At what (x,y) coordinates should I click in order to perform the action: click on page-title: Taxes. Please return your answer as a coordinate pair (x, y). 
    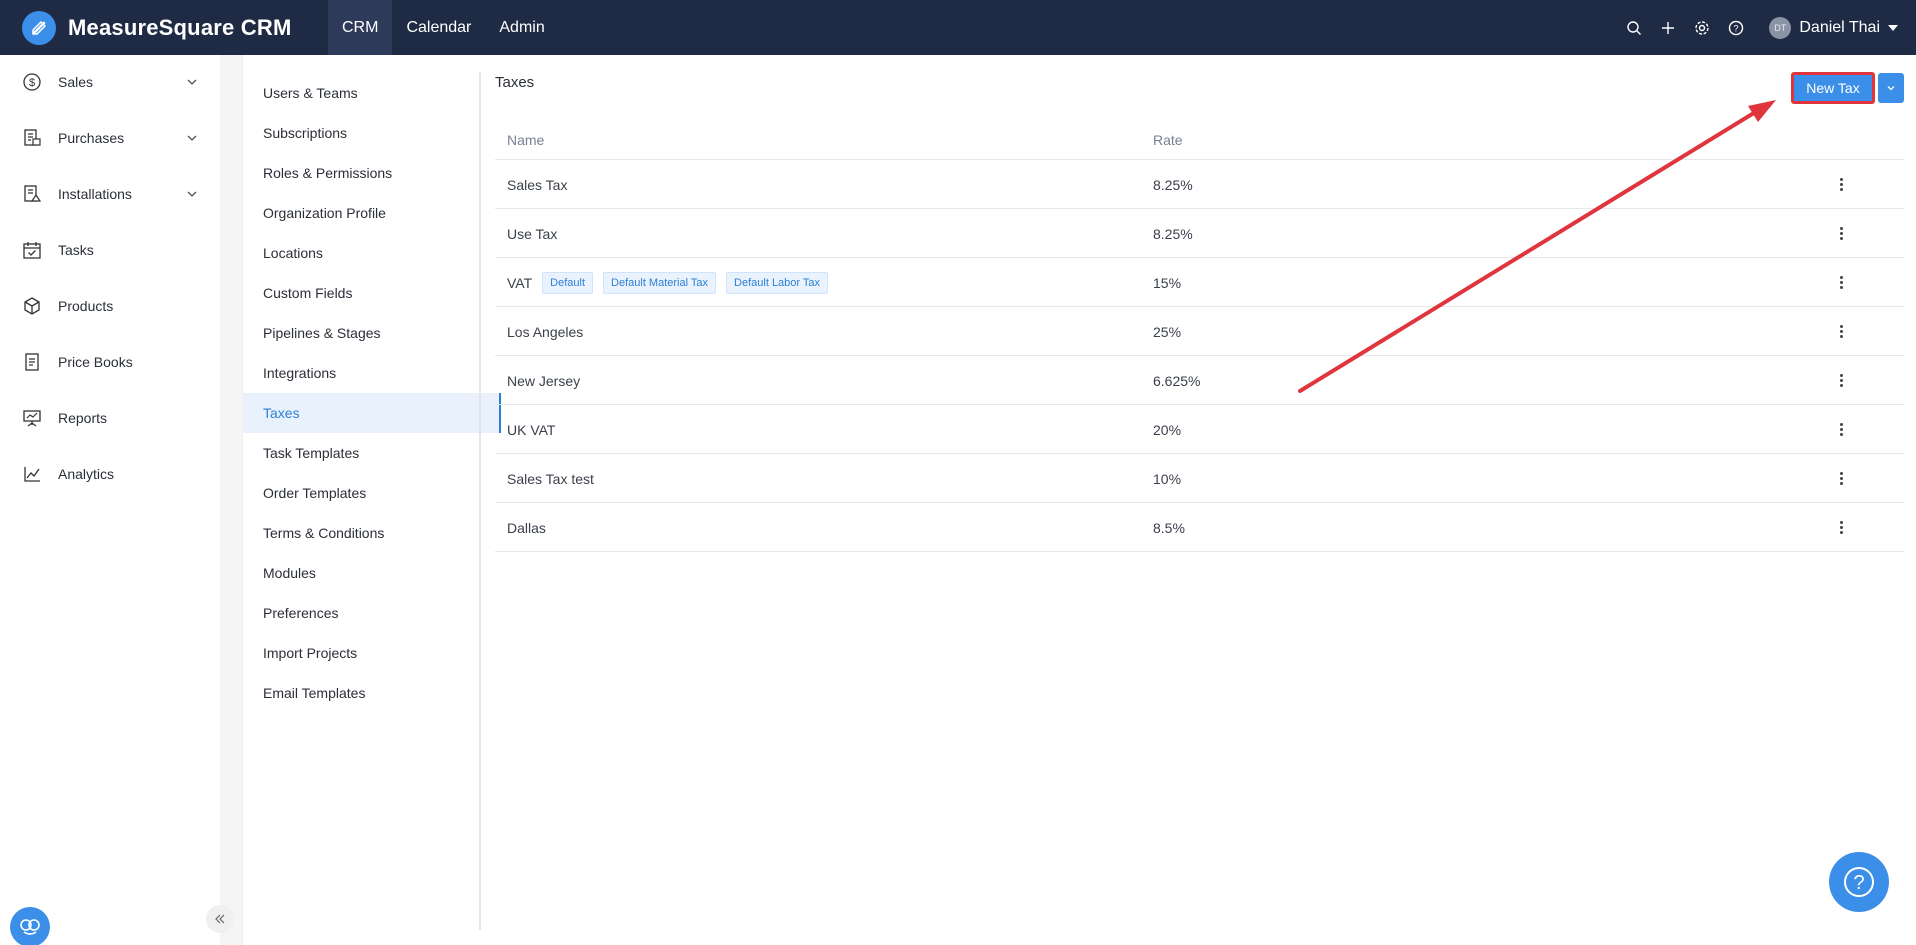
    Looking at the image, I should click on (515, 82).